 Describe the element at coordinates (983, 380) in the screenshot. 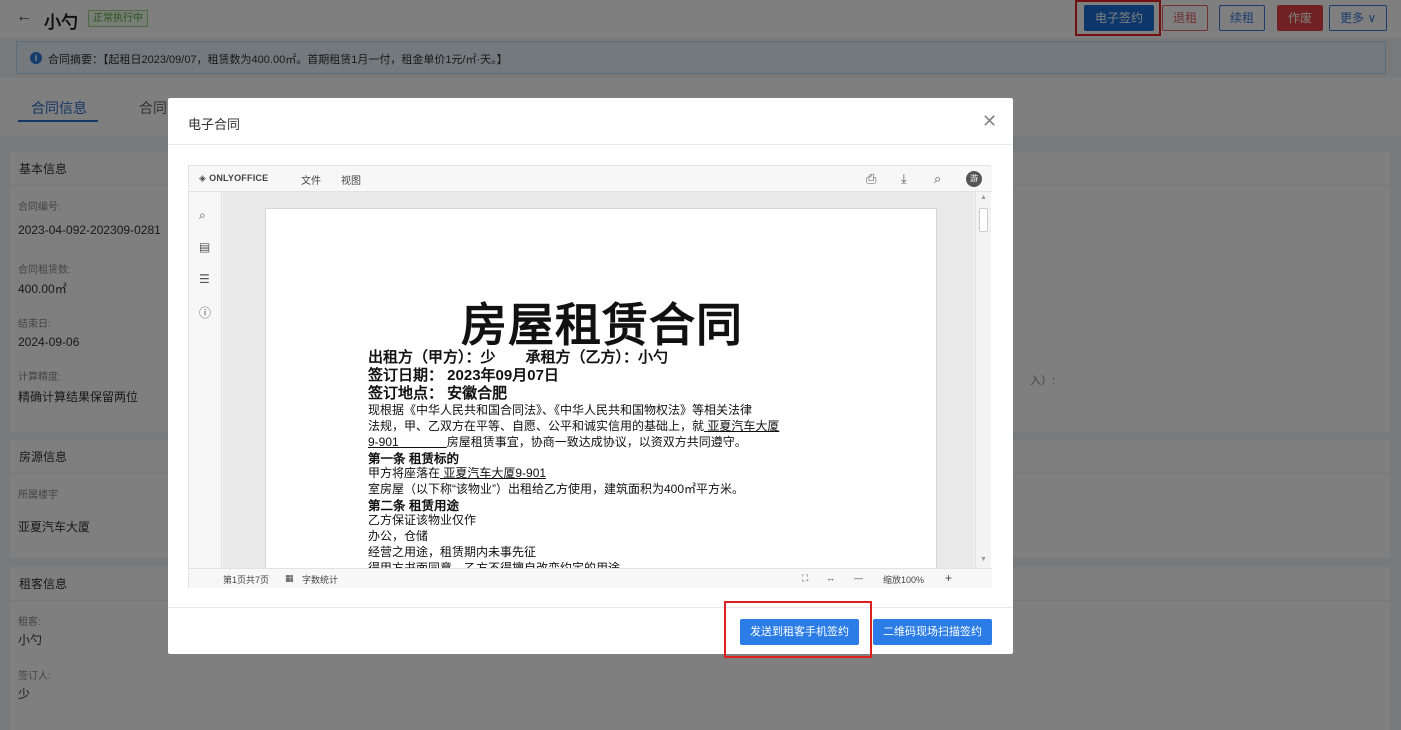

I see `vertical-scrollbar: ▲ ▼` at that location.